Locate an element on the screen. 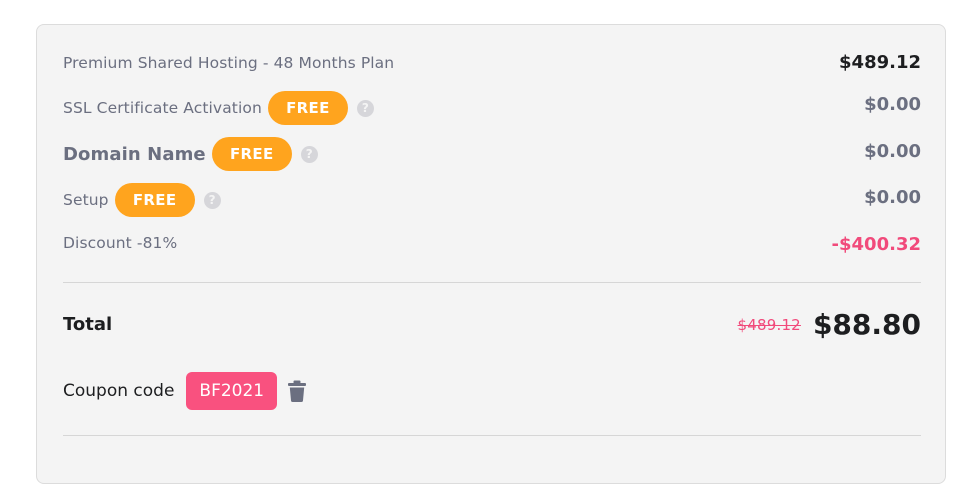 The height and width of the screenshot is (484, 976). line-item-domain: Domain Name FREE ? $0.00 is located at coordinates (492, 154).